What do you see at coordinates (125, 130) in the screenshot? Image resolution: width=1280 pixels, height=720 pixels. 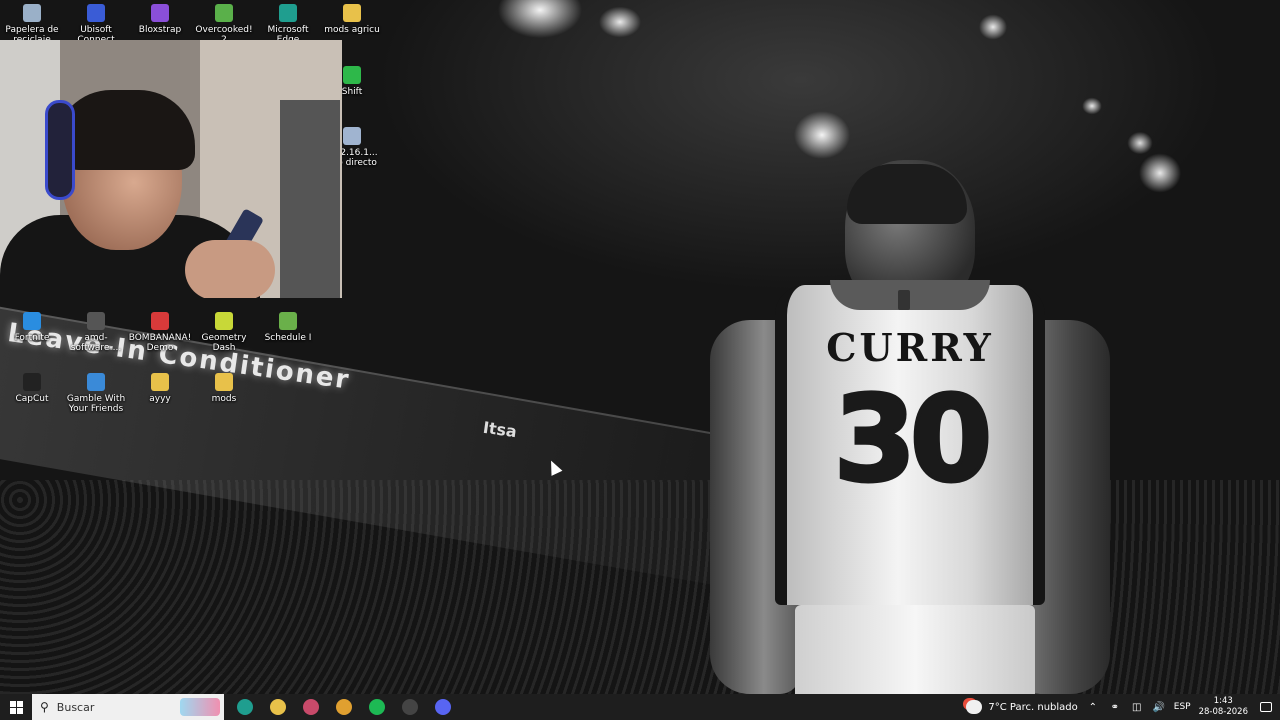 I see `webcam-person-hair` at bounding box center [125, 130].